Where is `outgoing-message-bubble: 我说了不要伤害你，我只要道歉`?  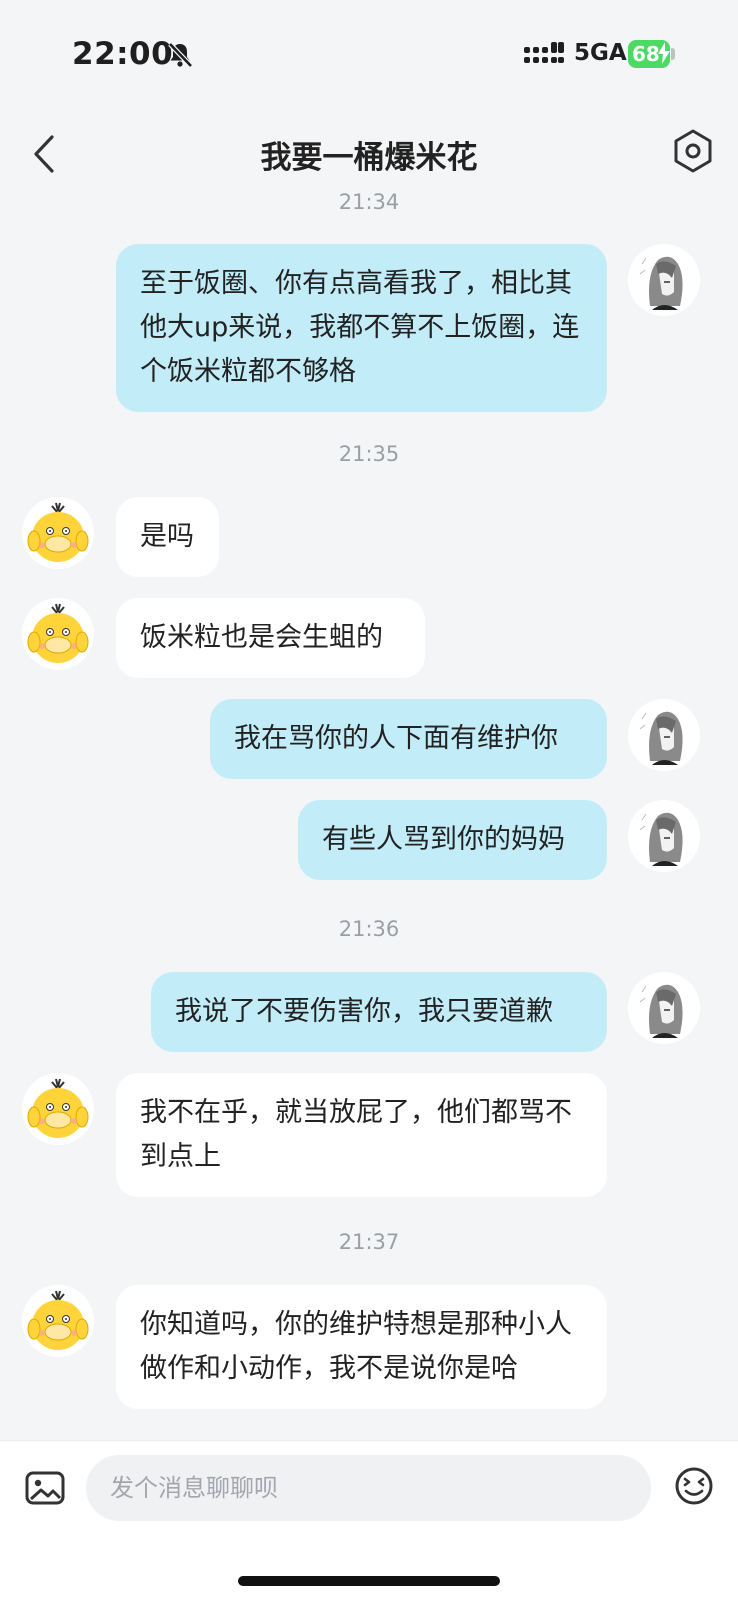
outgoing-message-bubble: 我说了不要伤害你，我只要道歉 is located at coordinates (379, 1012).